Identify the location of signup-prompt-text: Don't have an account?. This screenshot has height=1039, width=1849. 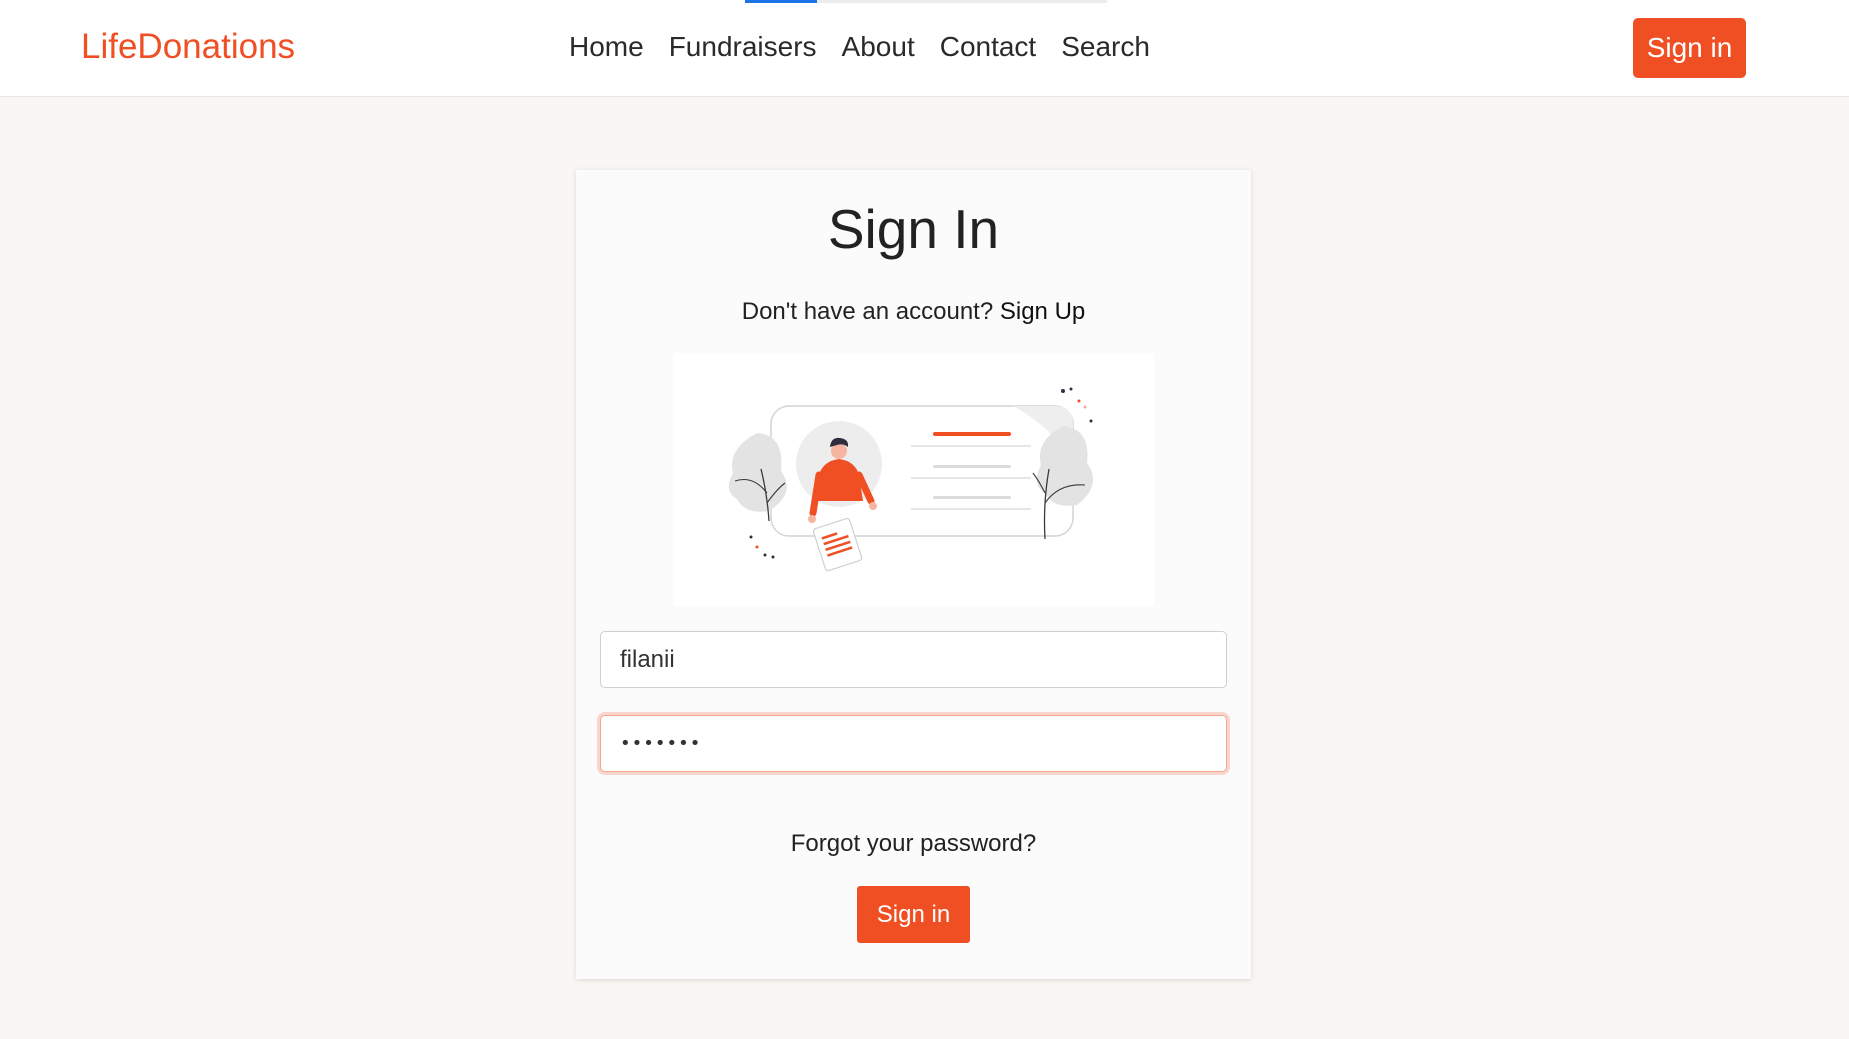
(867, 311).